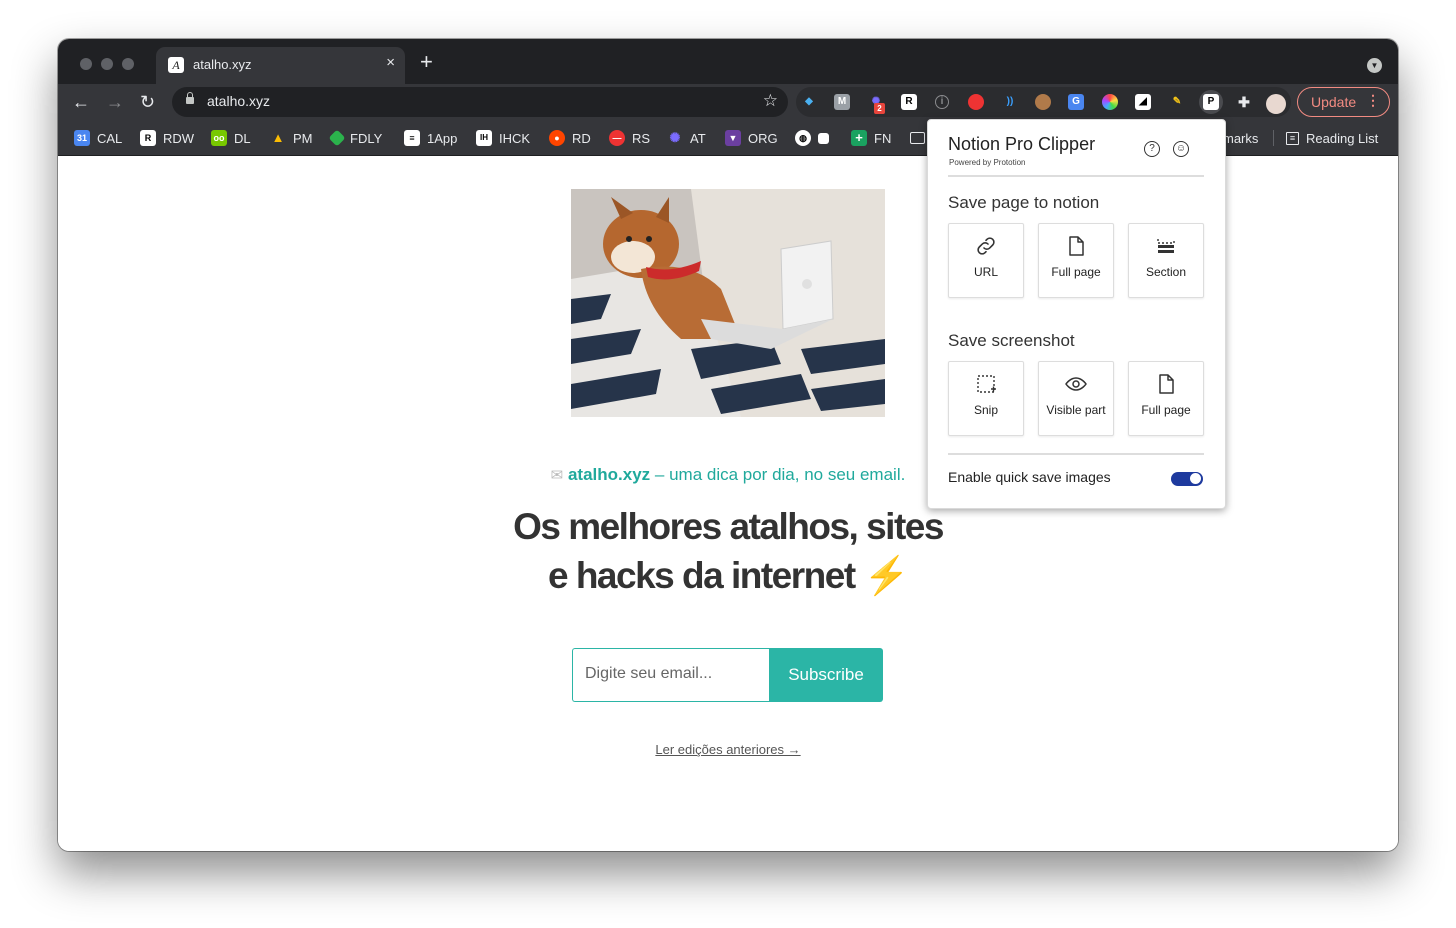  Describe the element at coordinates (826, 675) in the screenshot. I see `subscribe-button: Subscribe` at that location.